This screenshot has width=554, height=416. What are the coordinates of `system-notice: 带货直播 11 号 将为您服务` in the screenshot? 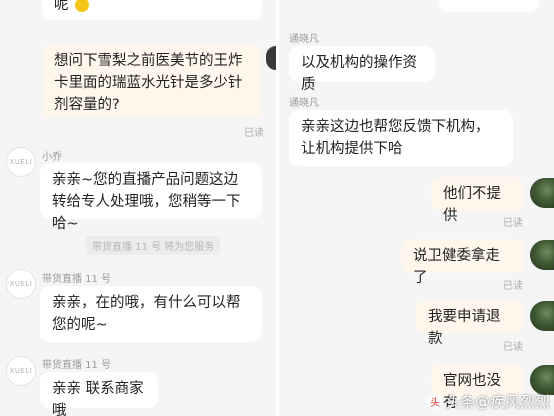 It's located at (153, 245).